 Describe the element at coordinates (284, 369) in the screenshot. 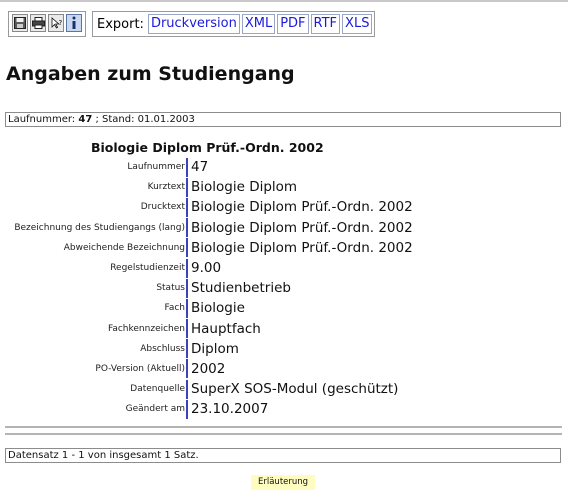

I see `field-row: PO-Version (Aktuell) 2002` at that location.